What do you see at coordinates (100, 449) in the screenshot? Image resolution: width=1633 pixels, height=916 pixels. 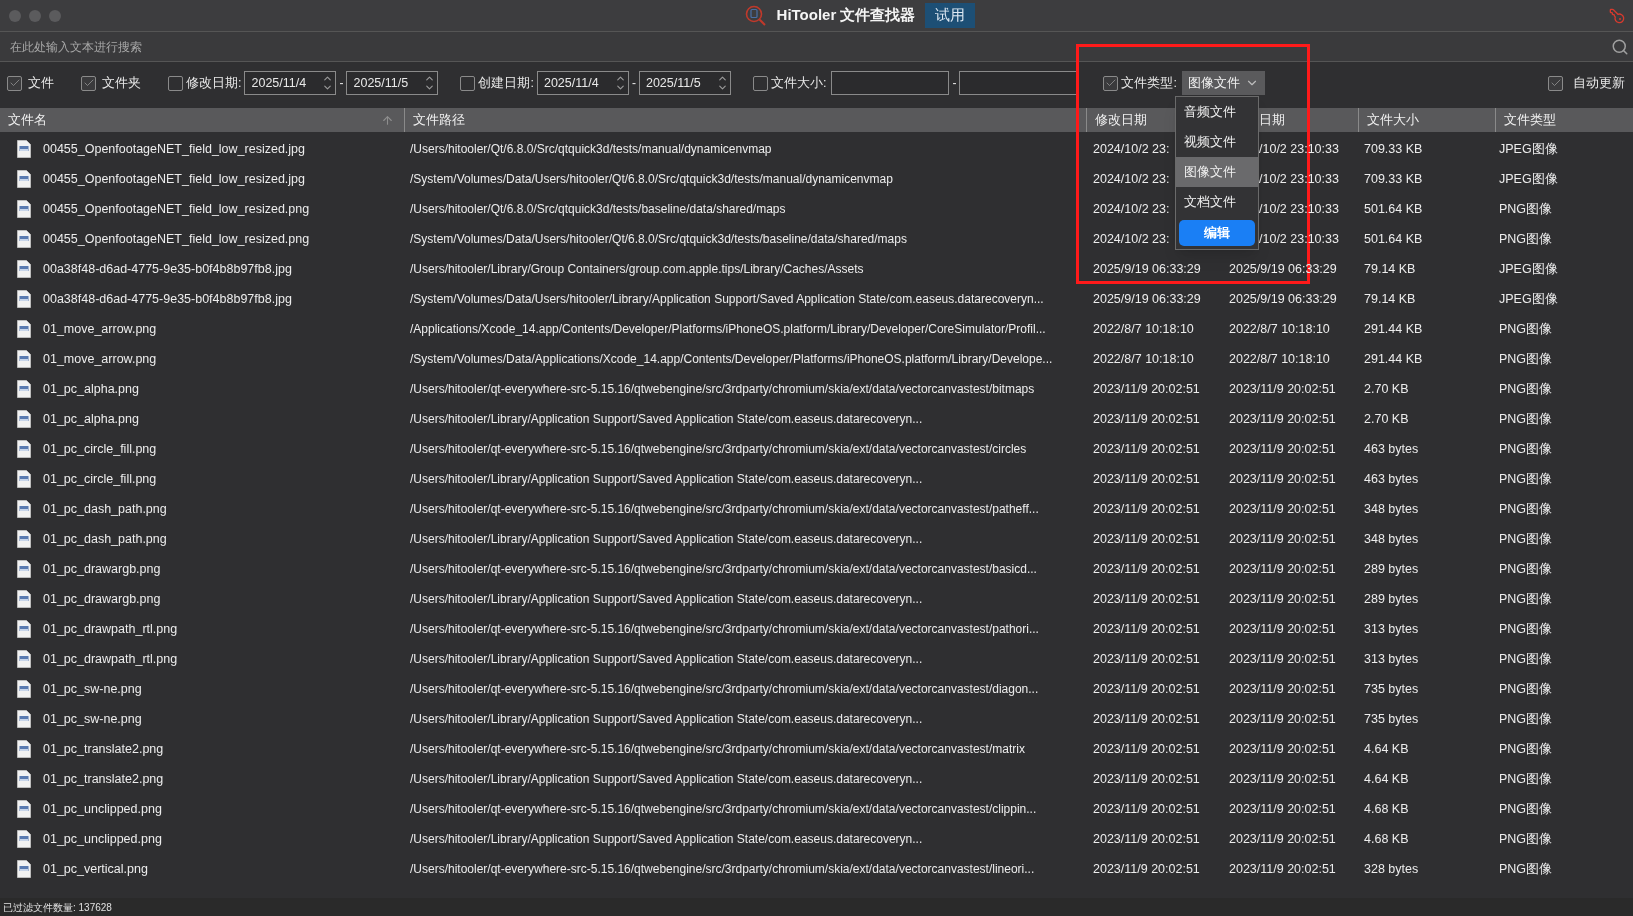 I see `file-name: 01_pc_circle_fill.png` at bounding box center [100, 449].